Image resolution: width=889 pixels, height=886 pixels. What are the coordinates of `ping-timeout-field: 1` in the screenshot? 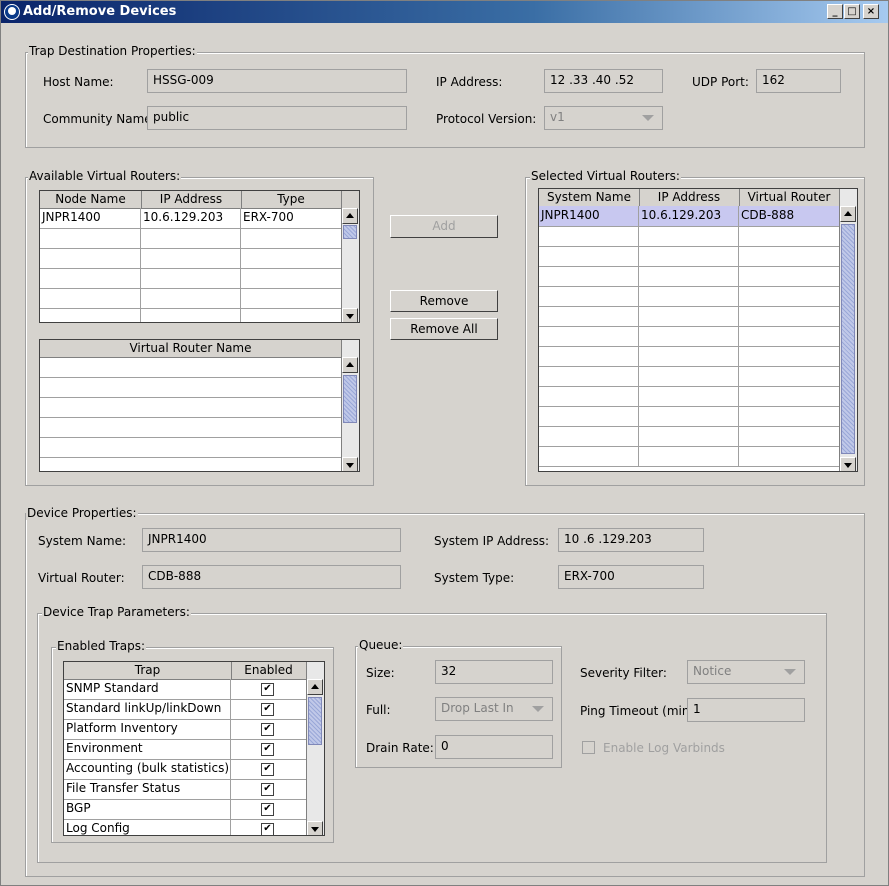 It's located at (746, 710).